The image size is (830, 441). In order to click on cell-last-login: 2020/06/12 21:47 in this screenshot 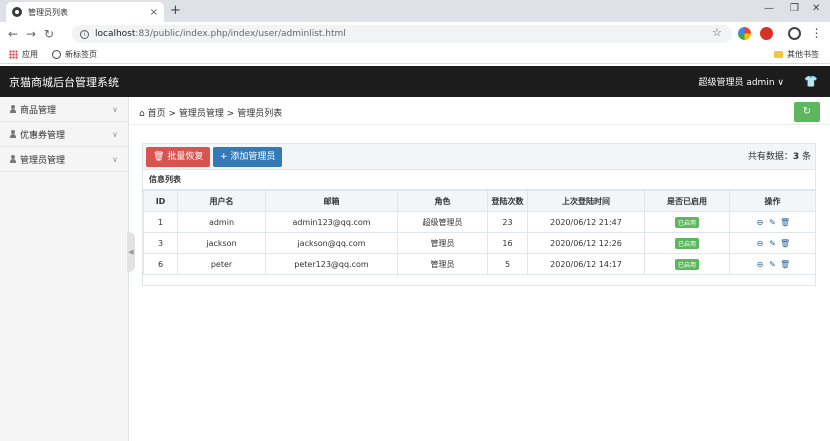, I will do `click(586, 222)`.